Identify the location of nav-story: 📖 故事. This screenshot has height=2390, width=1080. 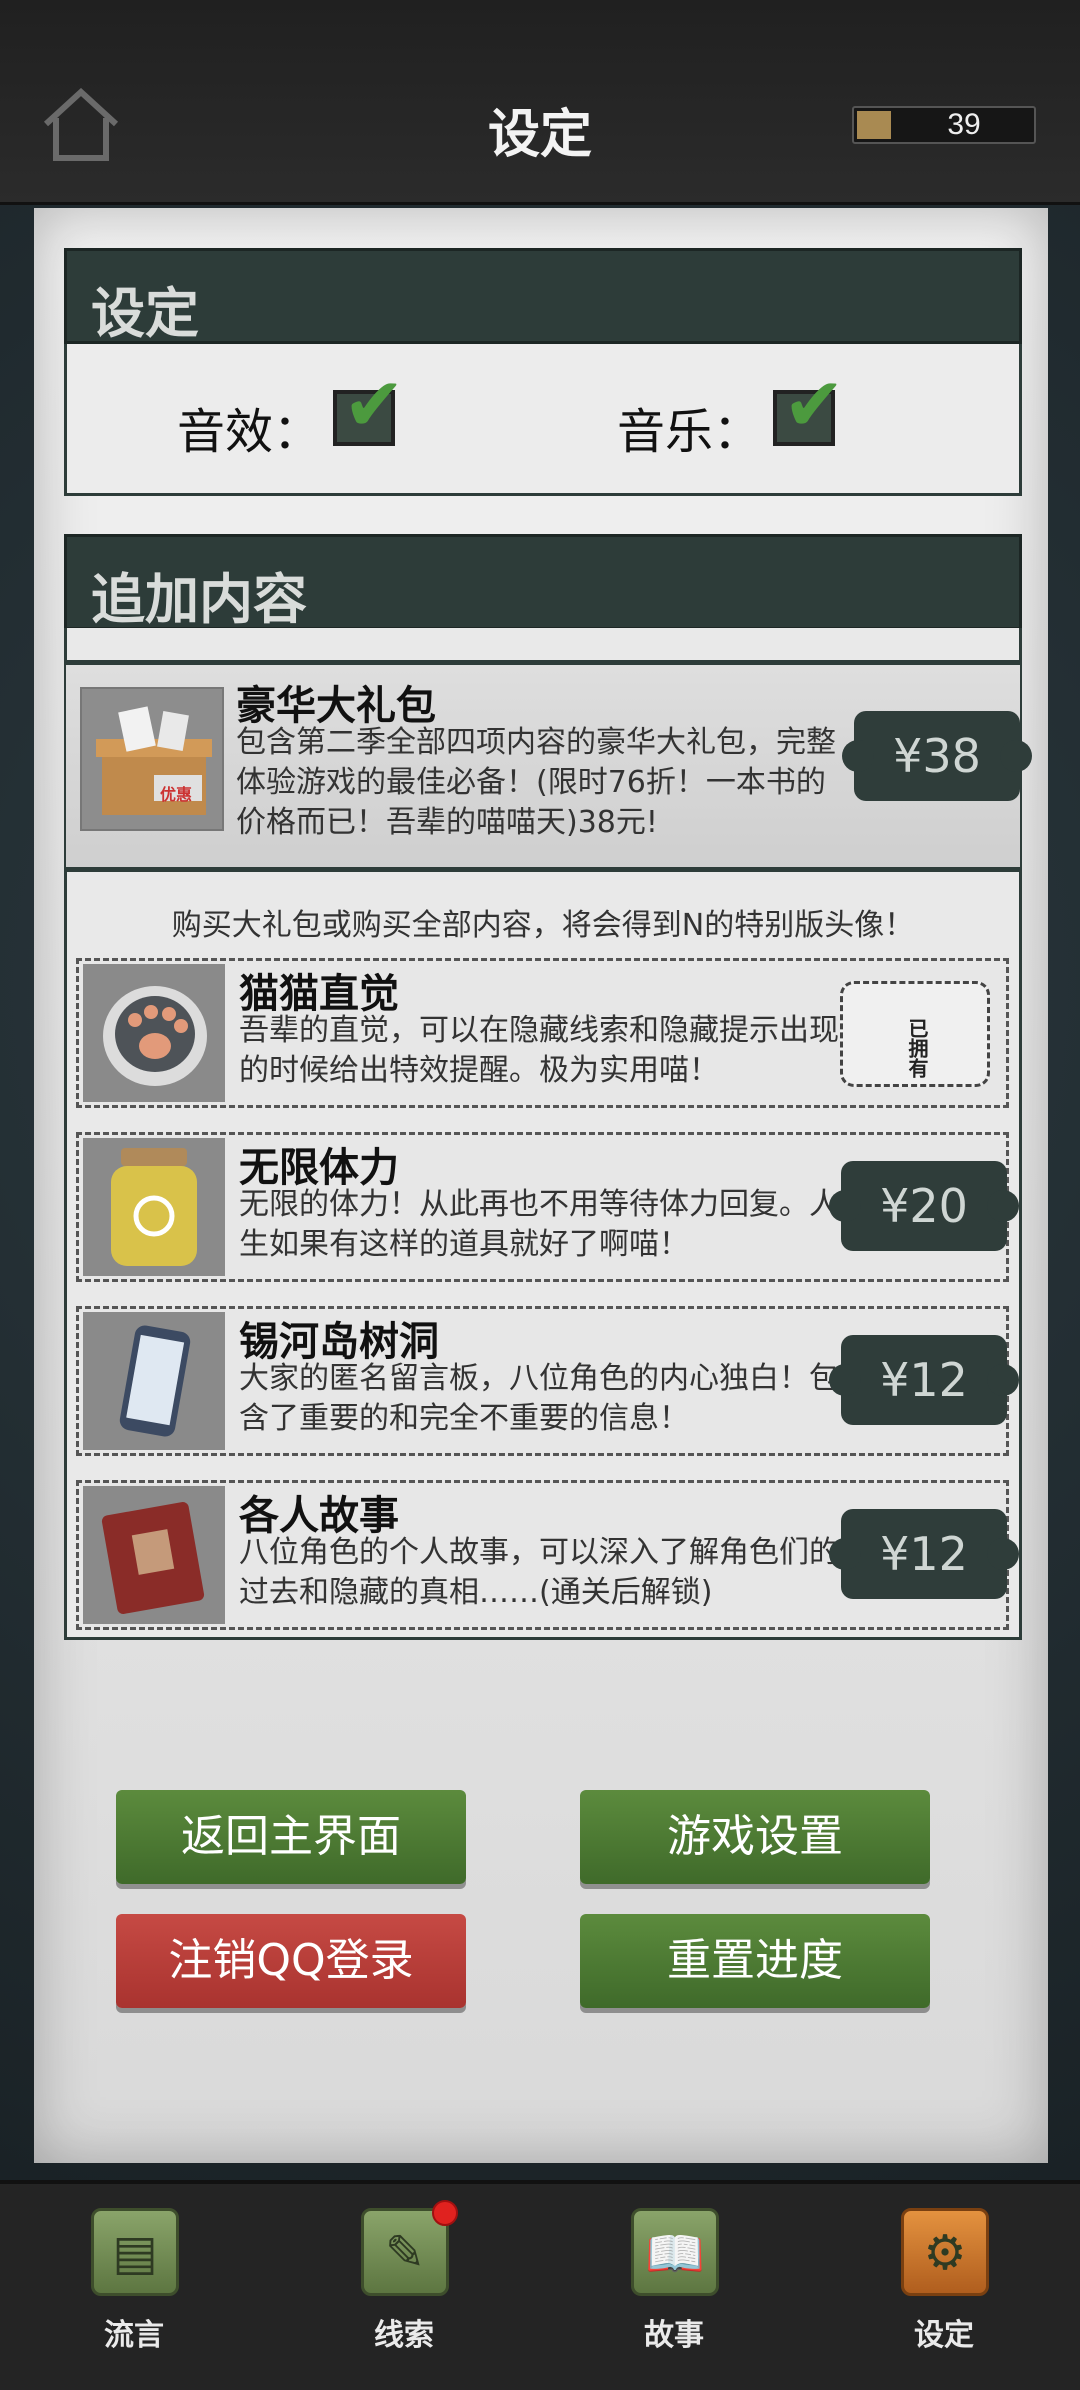
(674, 2293).